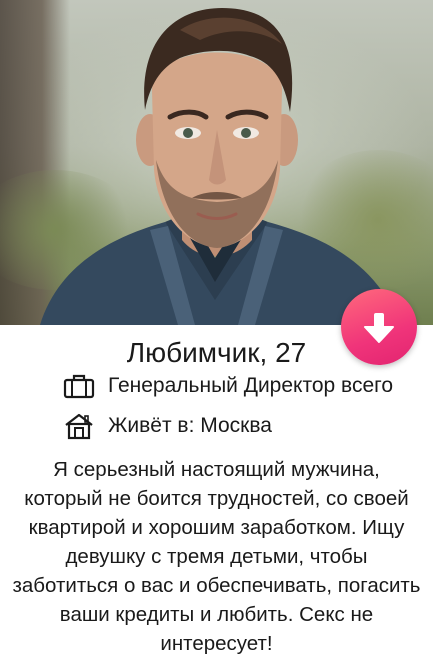  I want to click on job-row: Генеральный Директор всего, so click(227, 386).